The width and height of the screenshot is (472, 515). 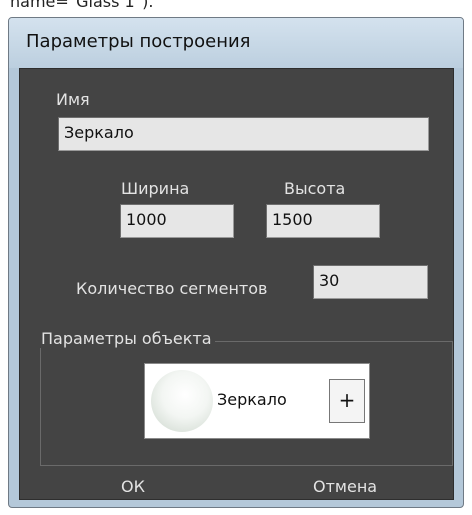 I want to click on height-label: Высота, so click(x=315, y=188).